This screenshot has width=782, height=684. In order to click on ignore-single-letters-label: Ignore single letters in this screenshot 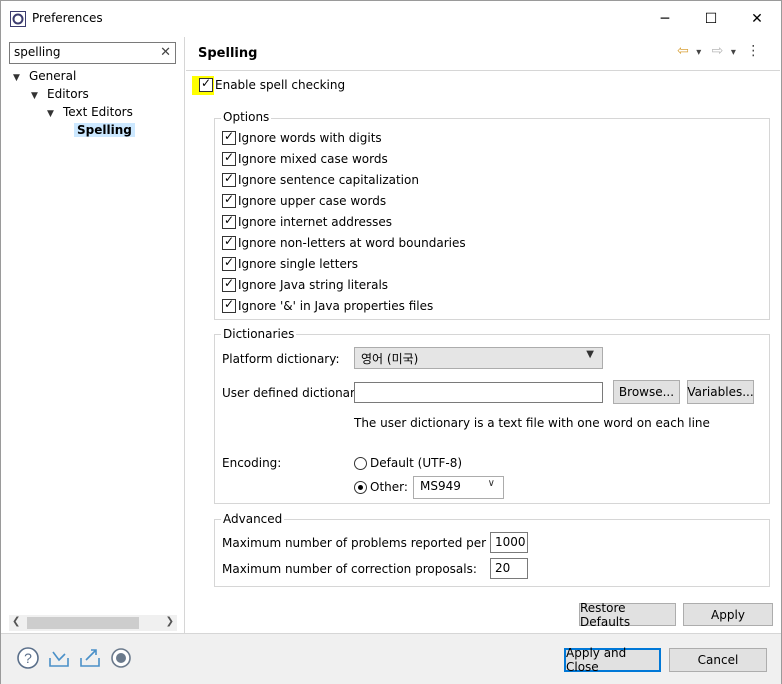, I will do `click(298, 264)`.